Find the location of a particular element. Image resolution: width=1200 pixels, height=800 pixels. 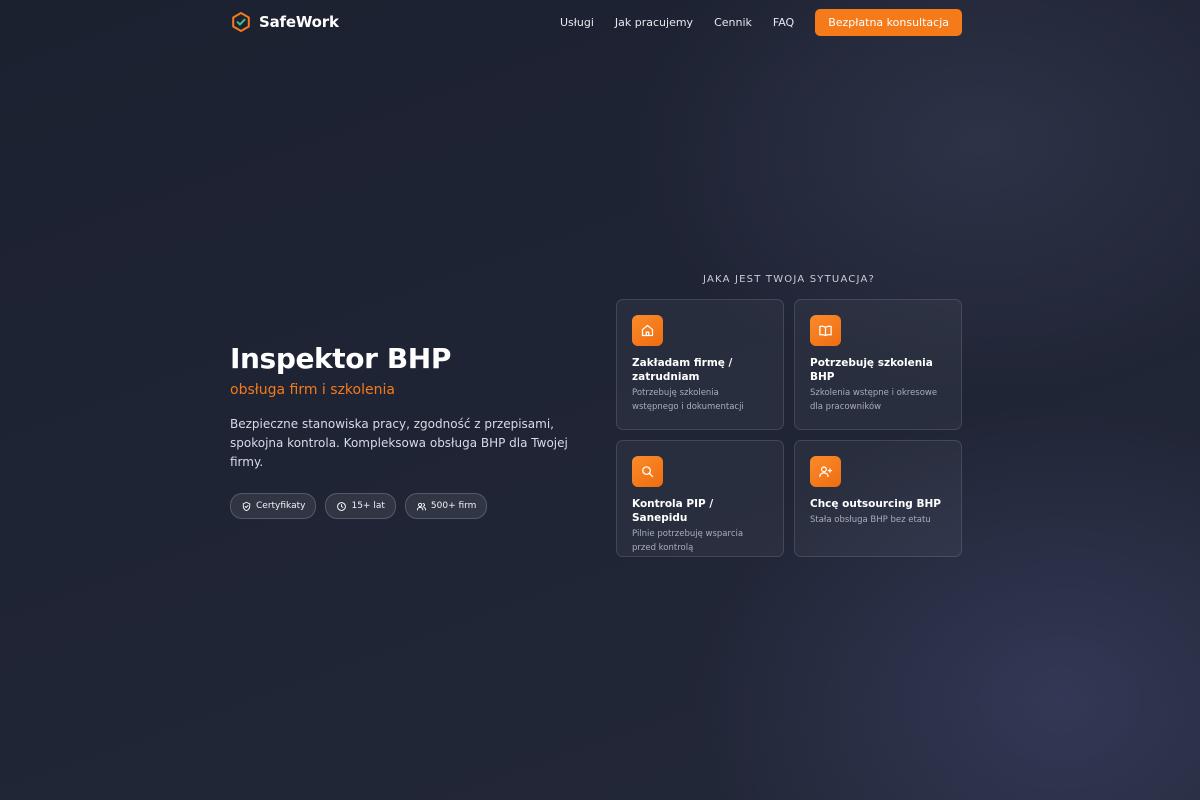

card-title: Potrzebuję szkolenia BHP is located at coordinates (871, 370).